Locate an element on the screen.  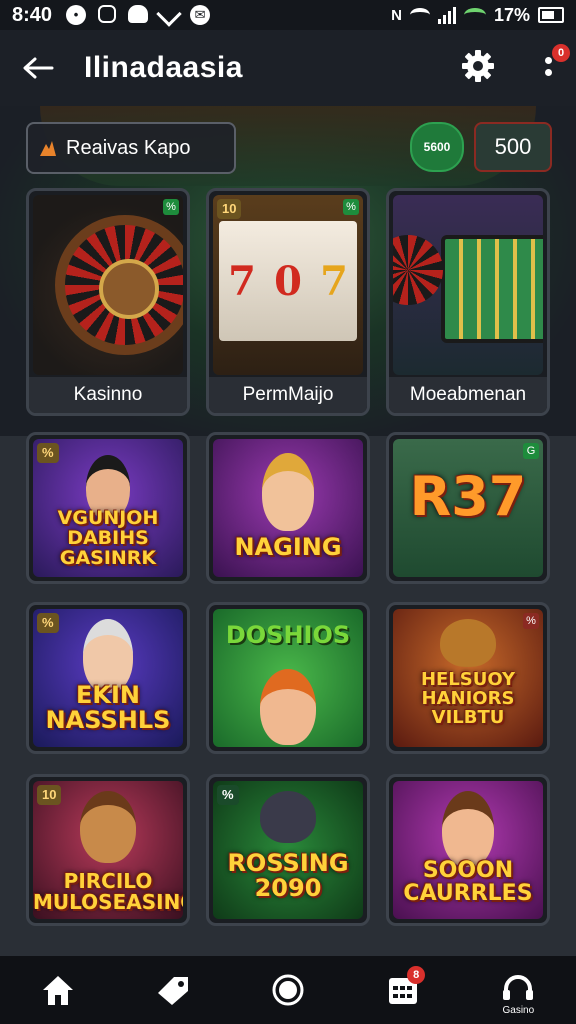
circle-icon is located at coordinates (288, 990).